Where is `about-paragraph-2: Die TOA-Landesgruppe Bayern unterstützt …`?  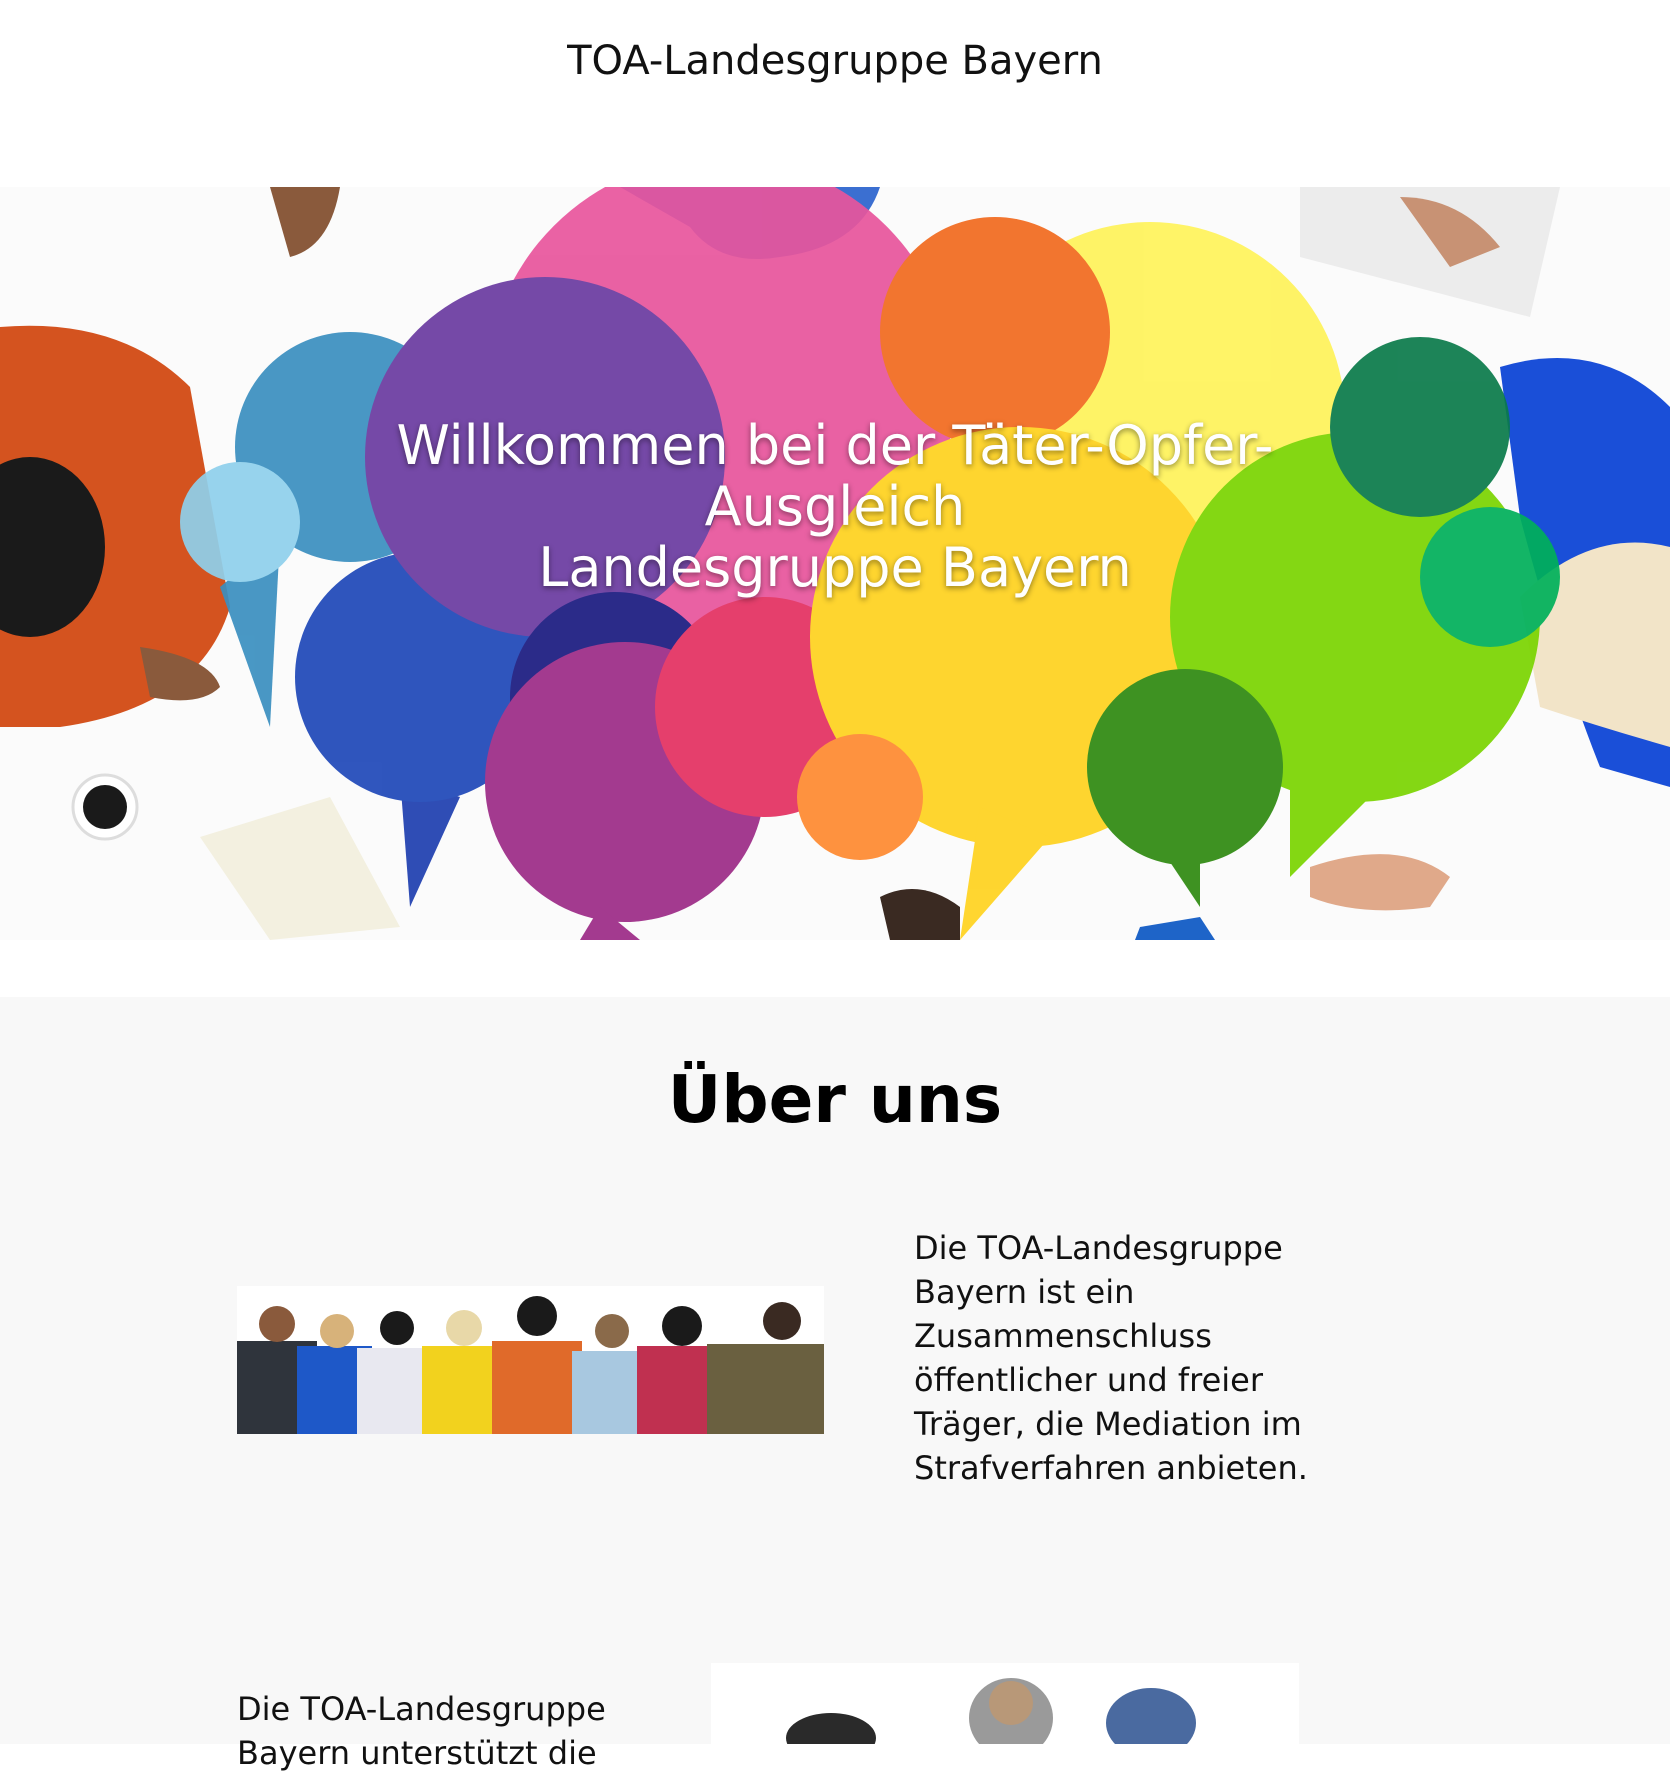
about-paragraph-2: Die TOA-Landesgruppe Bayern unterstützt … is located at coordinates (421, 1731).